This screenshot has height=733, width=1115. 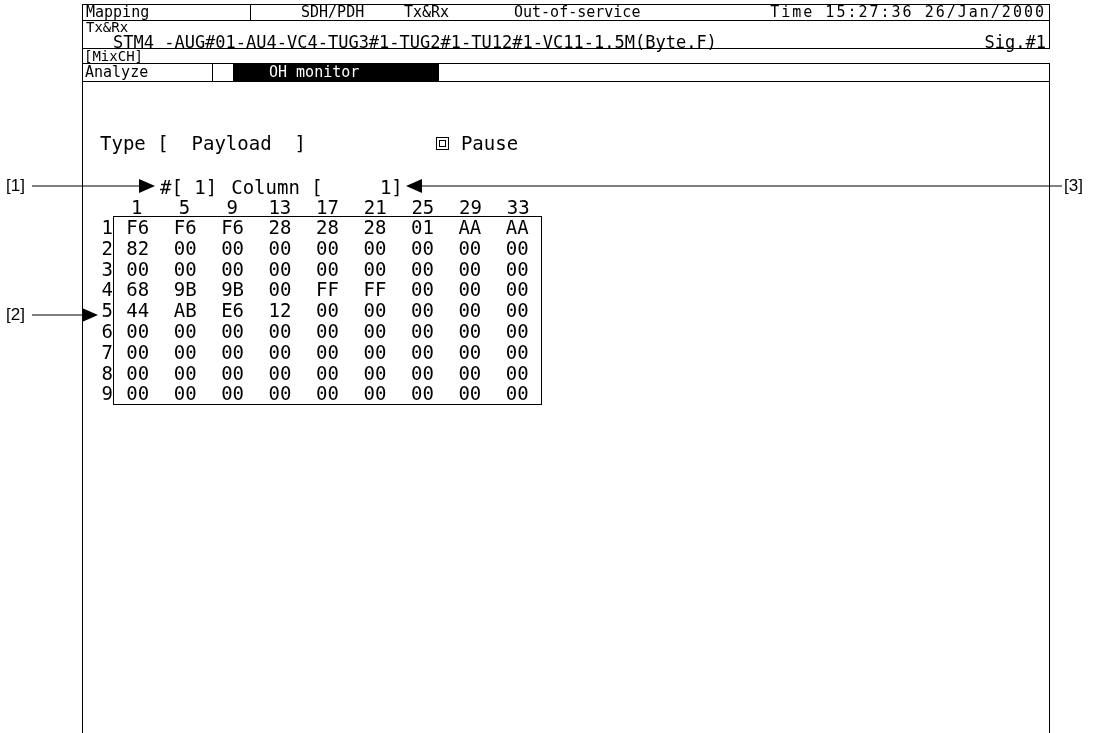 I want to click on column-number: 1, so click(x=137, y=207).